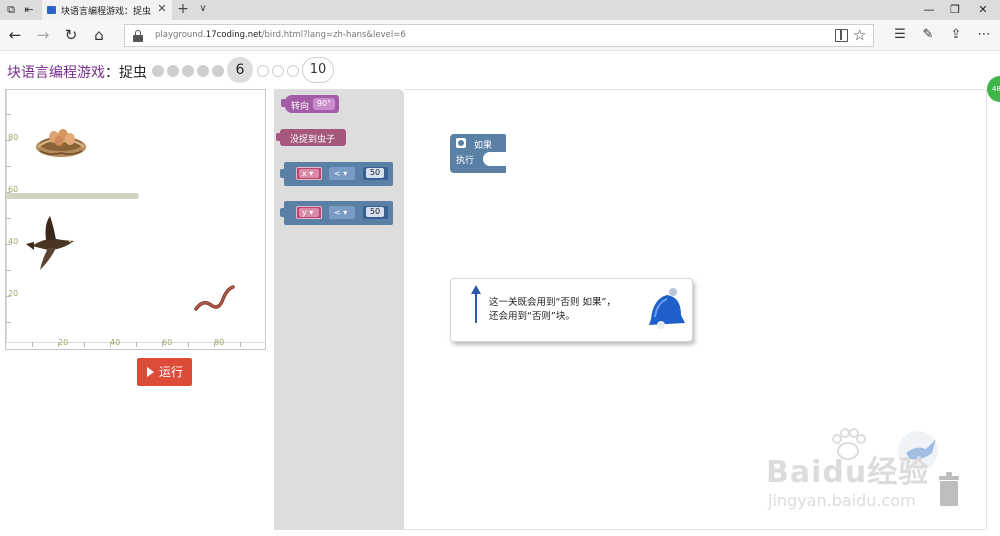 Image resolution: width=1000 pixels, height=536 pixels. What do you see at coordinates (318, 70) in the screenshot?
I see `level-last: 10` at bounding box center [318, 70].